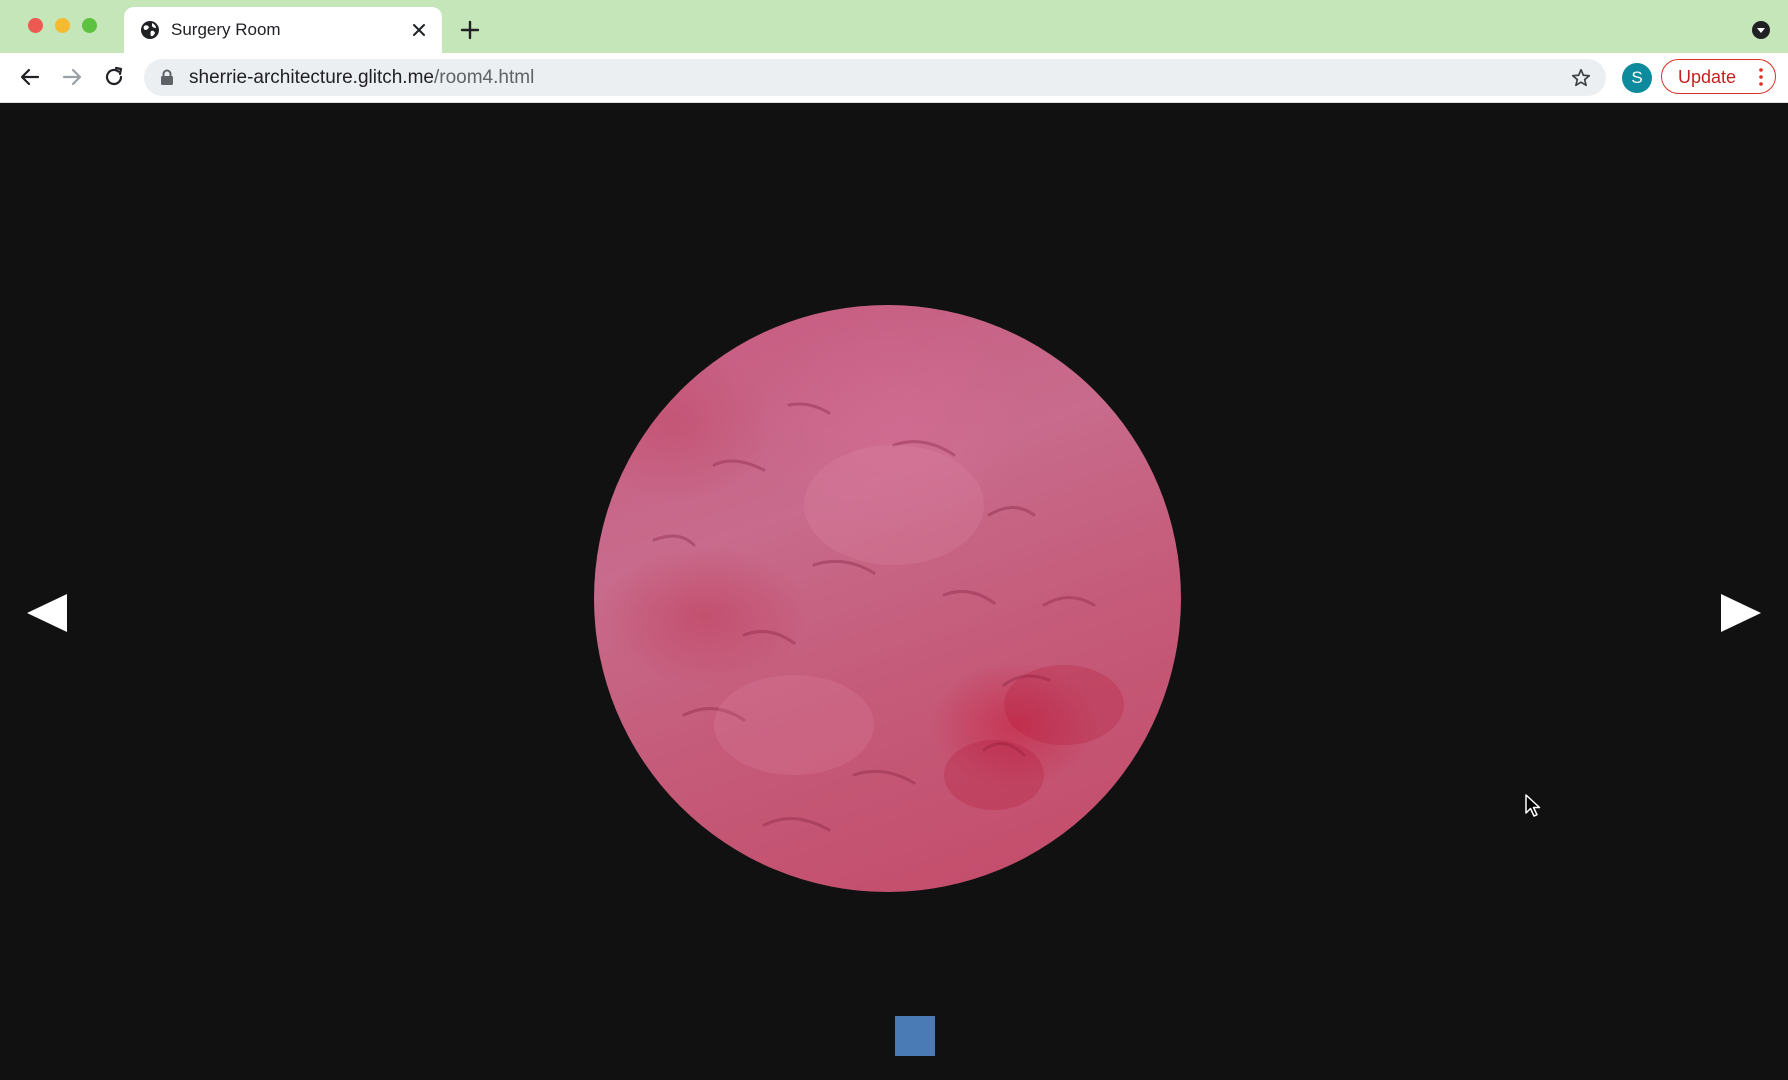 Image resolution: width=1788 pixels, height=1080 pixels. Describe the element at coordinates (311, 77) in the screenshot. I see `url-host: sherrie-architecture.glitch.me` at that location.